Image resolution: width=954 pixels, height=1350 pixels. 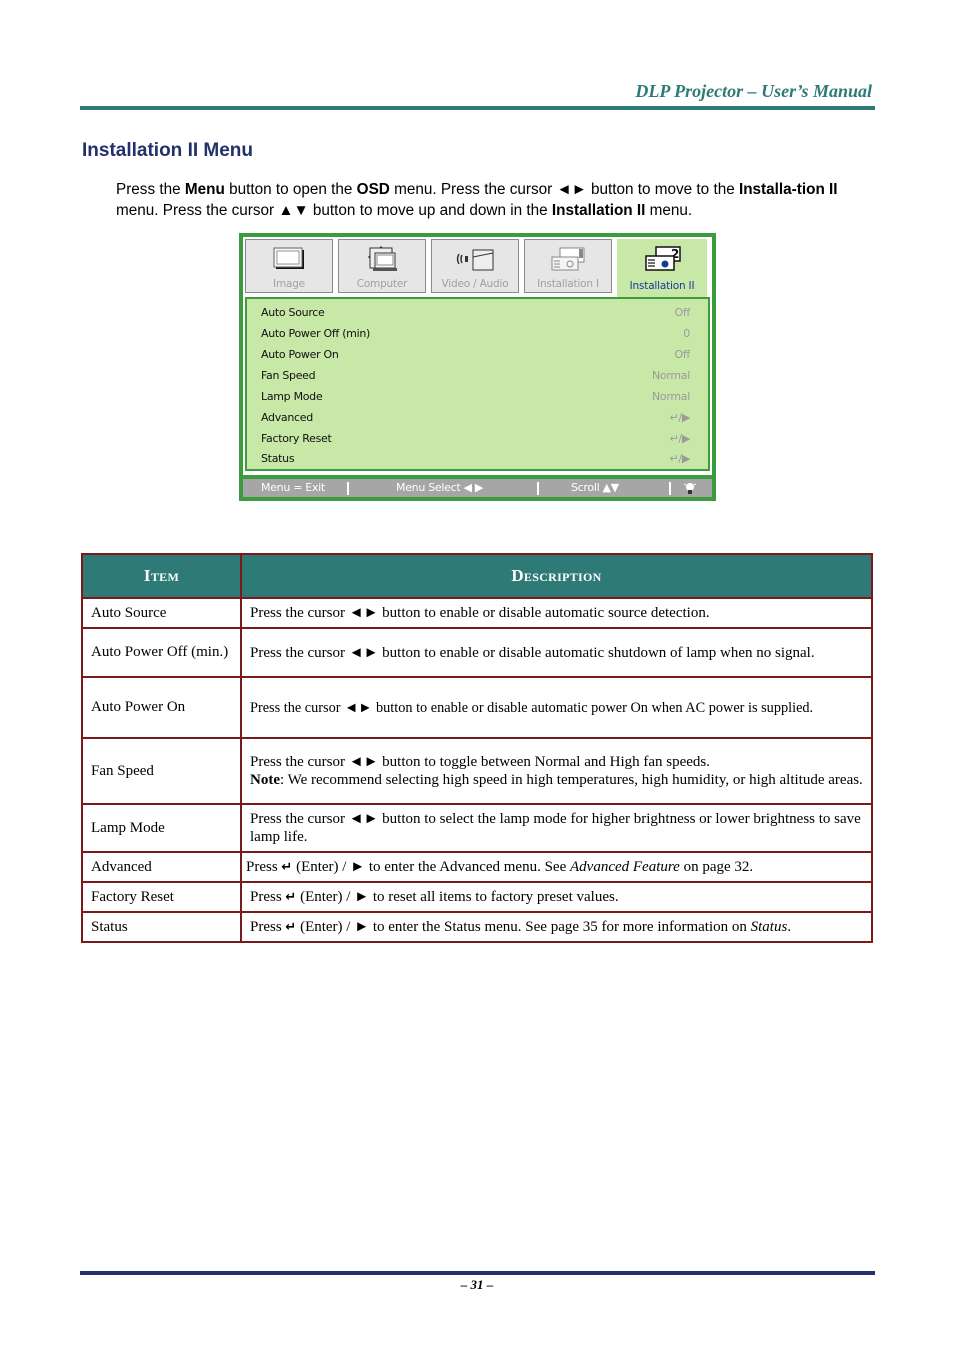 What do you see at coordinates (316, 333) in the screenshot?
I see `osd-item-label: Auto Power Off (min)` at bounding box center [316, 333].